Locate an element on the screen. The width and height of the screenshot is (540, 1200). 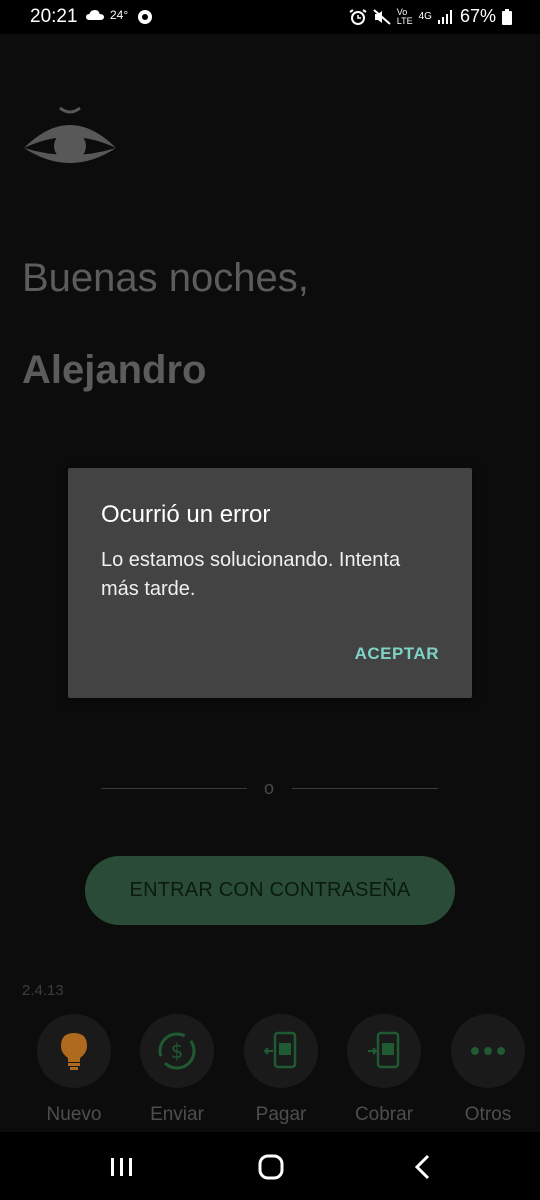
user-name: Alejandro is located at coordinates (114, 370).